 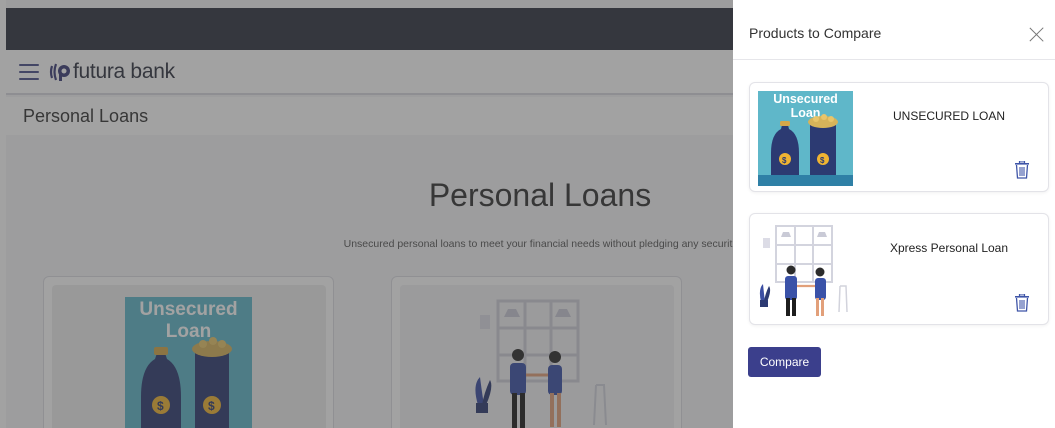 I want to click on panel-title: Products to Compare, so click(x=815, y=33).